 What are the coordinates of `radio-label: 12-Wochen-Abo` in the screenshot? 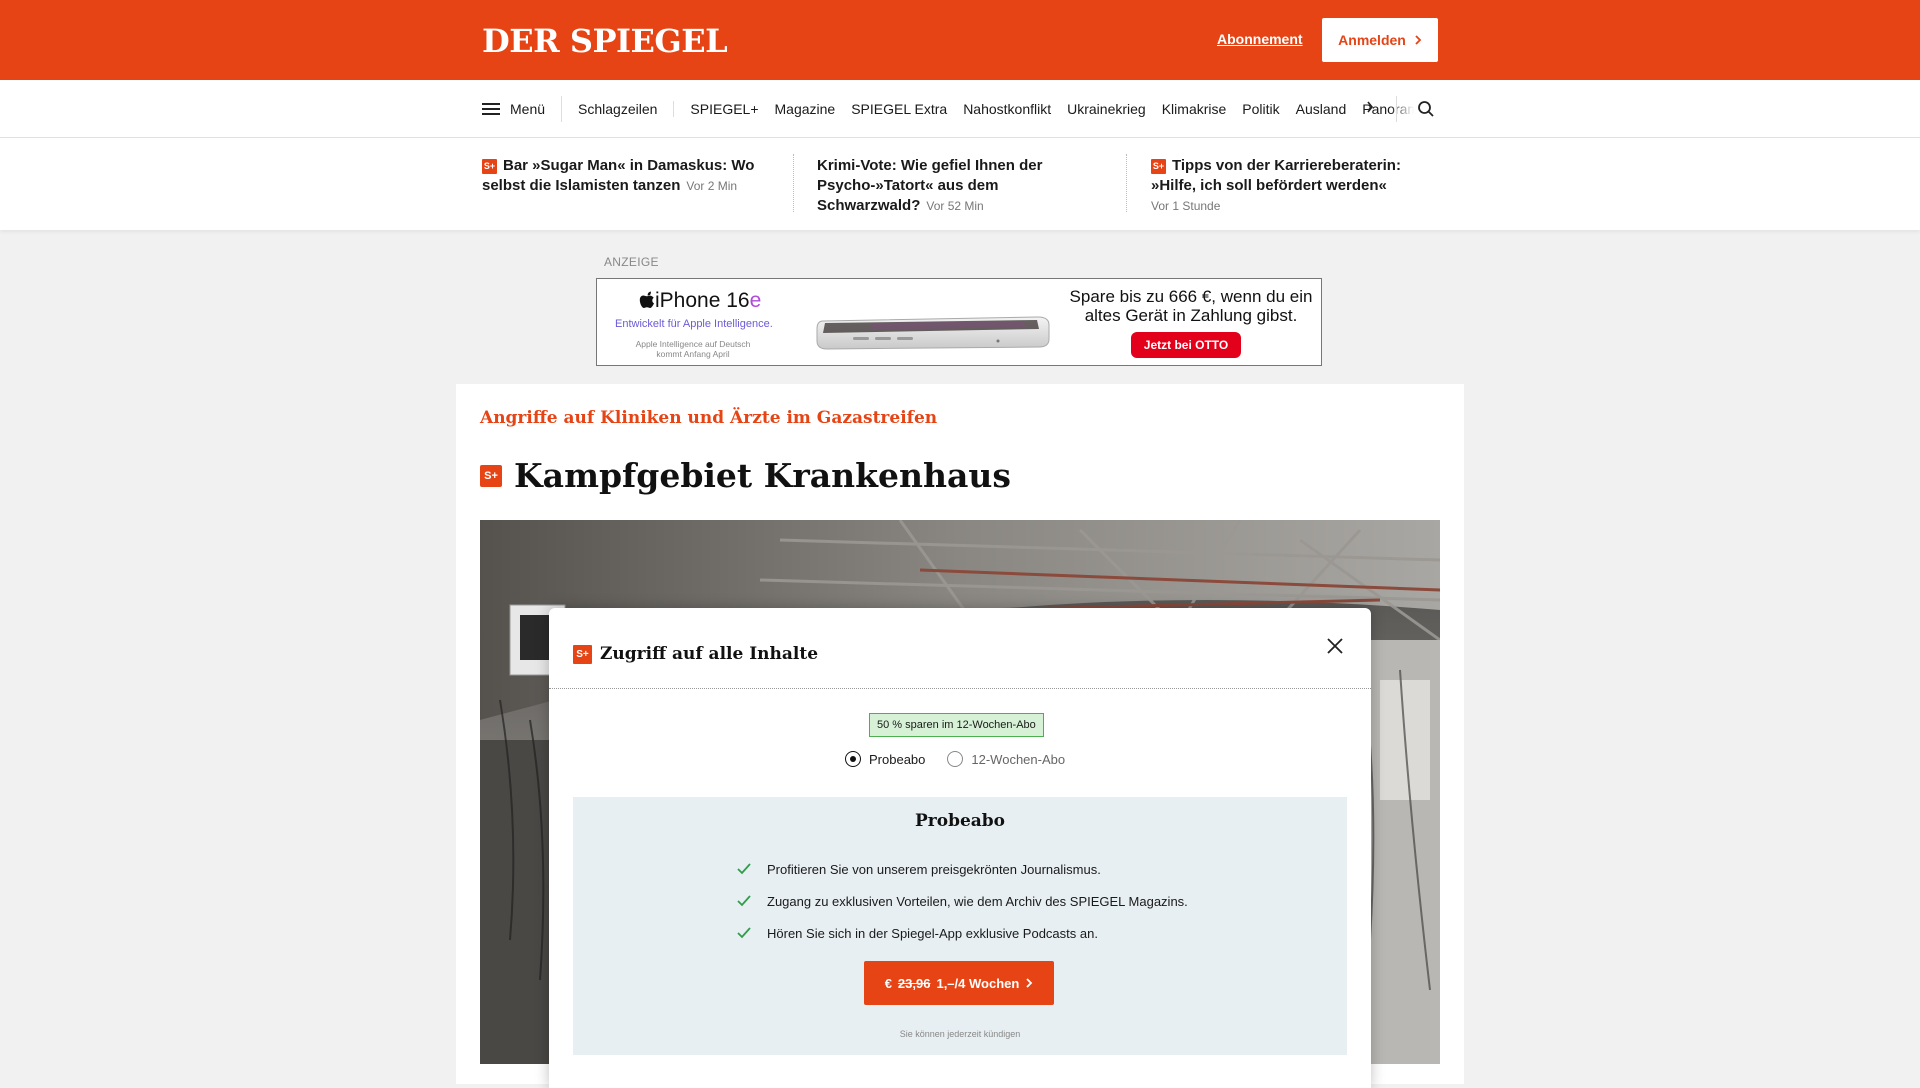 It's located at (1018, 759).